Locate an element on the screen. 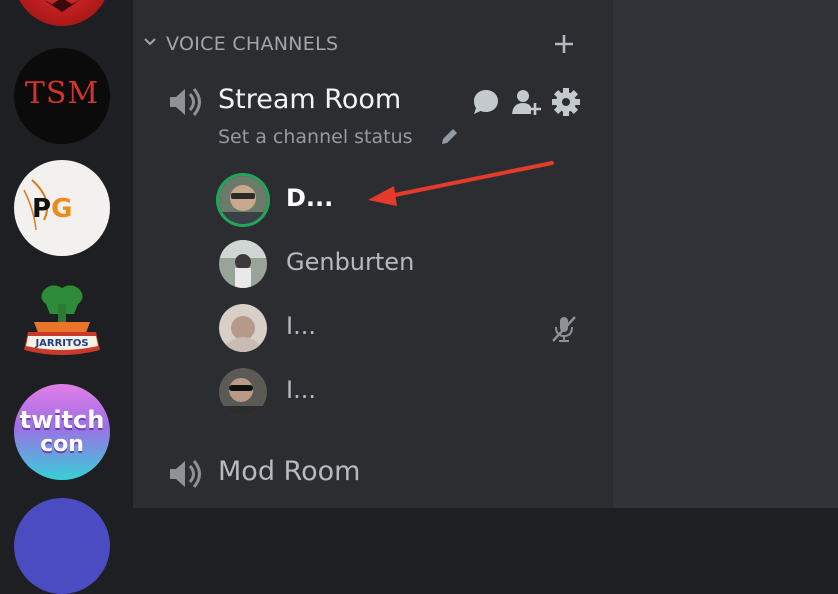 This screenshot has height=594, width=838. channel-name: Stream Room is located at coordinates (310, 99).